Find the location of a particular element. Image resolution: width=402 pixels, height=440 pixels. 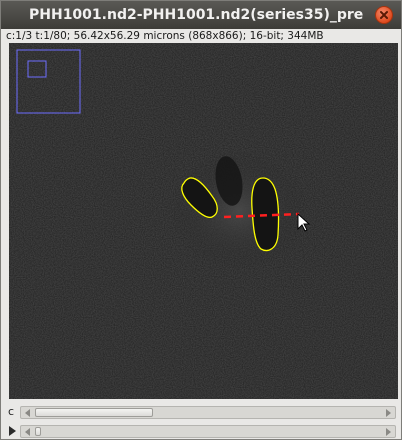

close-x-icon is located at coordinates (384, 15).